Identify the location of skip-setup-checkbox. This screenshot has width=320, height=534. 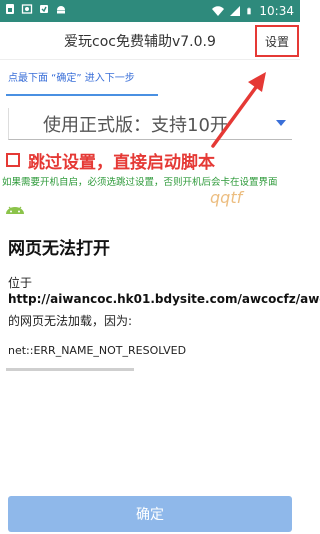
(13, 160).